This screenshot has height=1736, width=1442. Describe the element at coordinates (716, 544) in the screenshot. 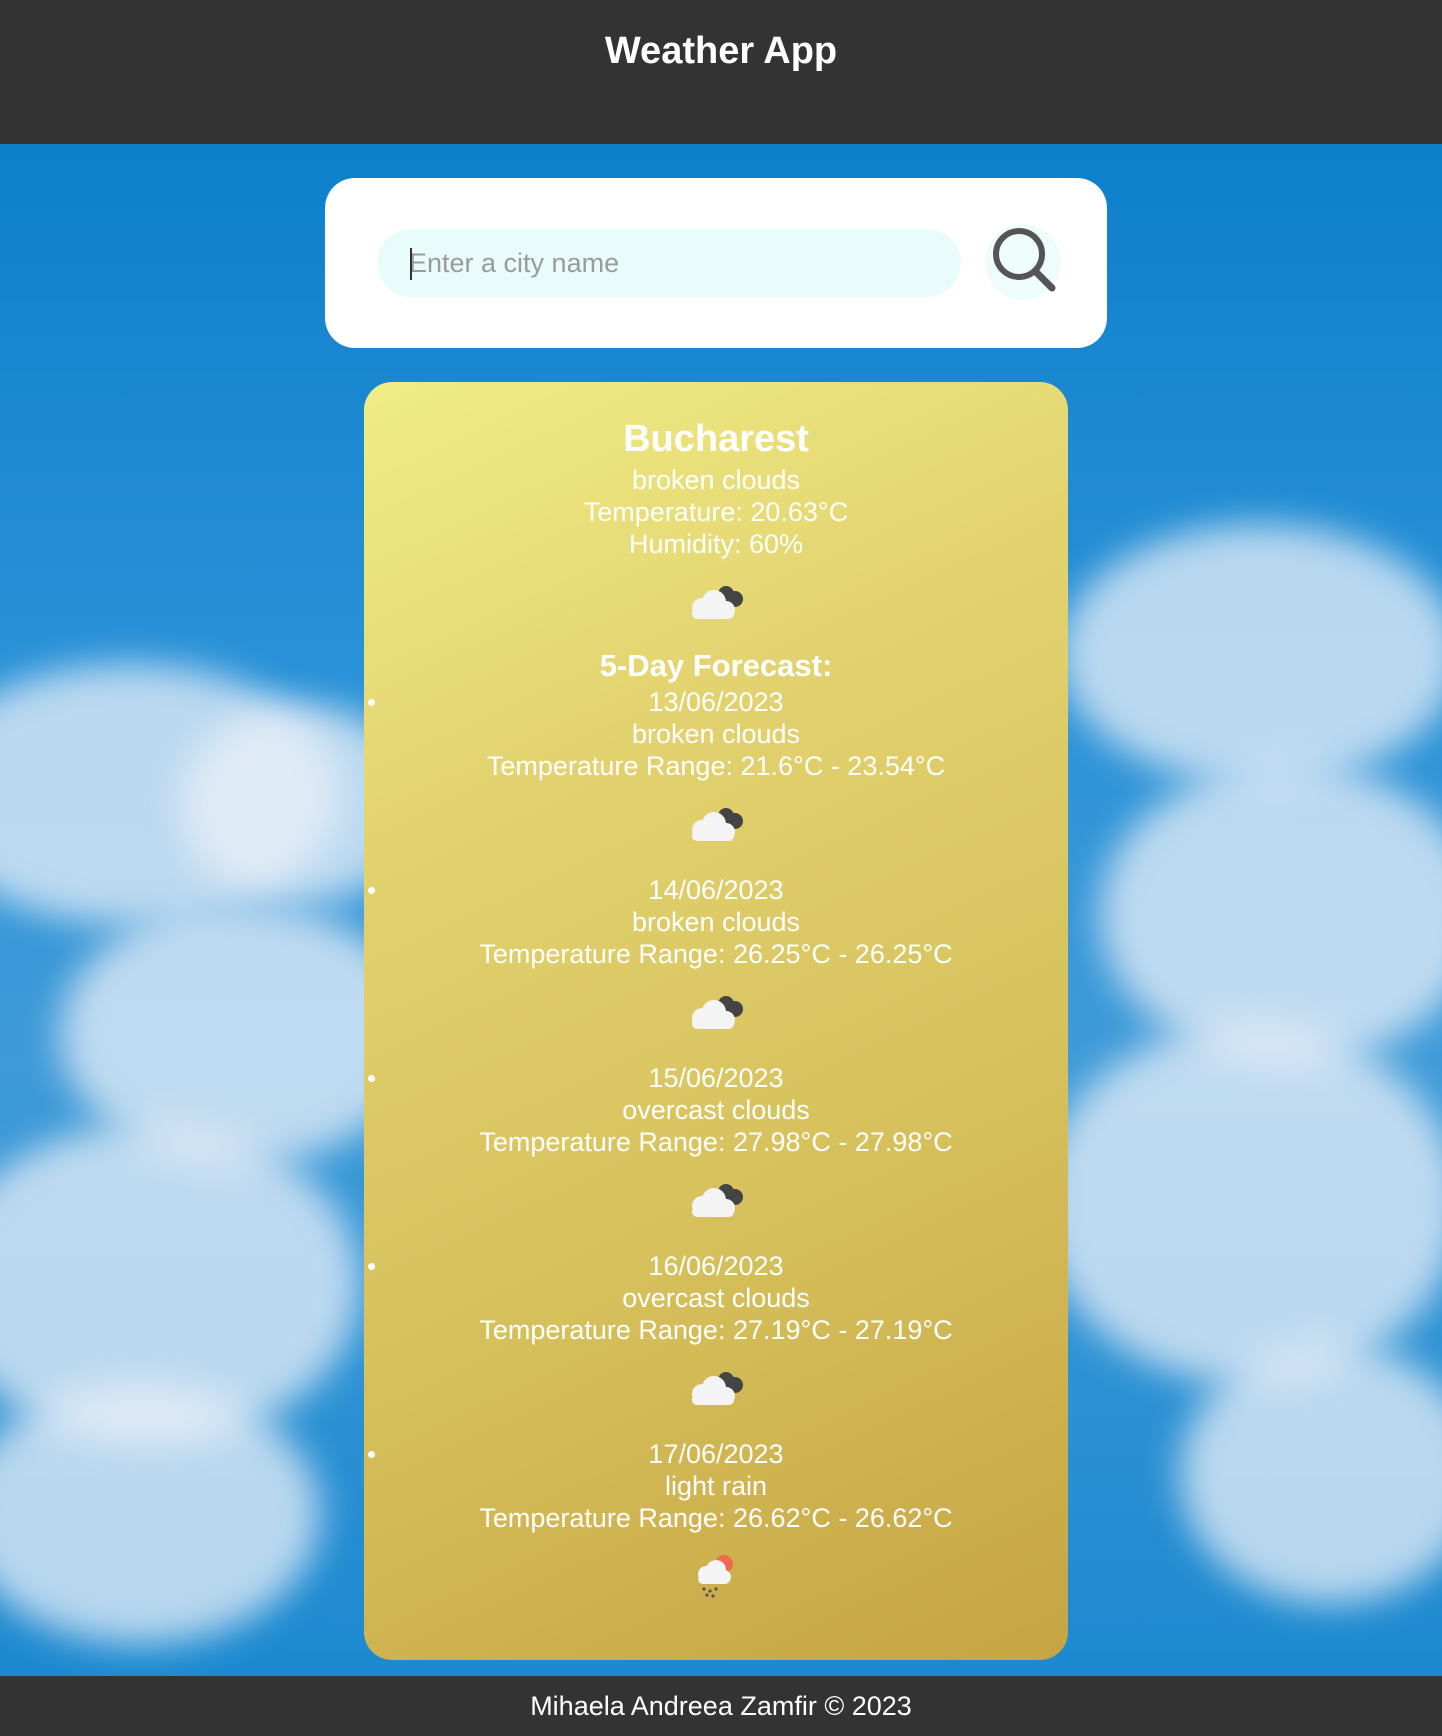

I see `current-humidity: Humidity: 60%` at that location.